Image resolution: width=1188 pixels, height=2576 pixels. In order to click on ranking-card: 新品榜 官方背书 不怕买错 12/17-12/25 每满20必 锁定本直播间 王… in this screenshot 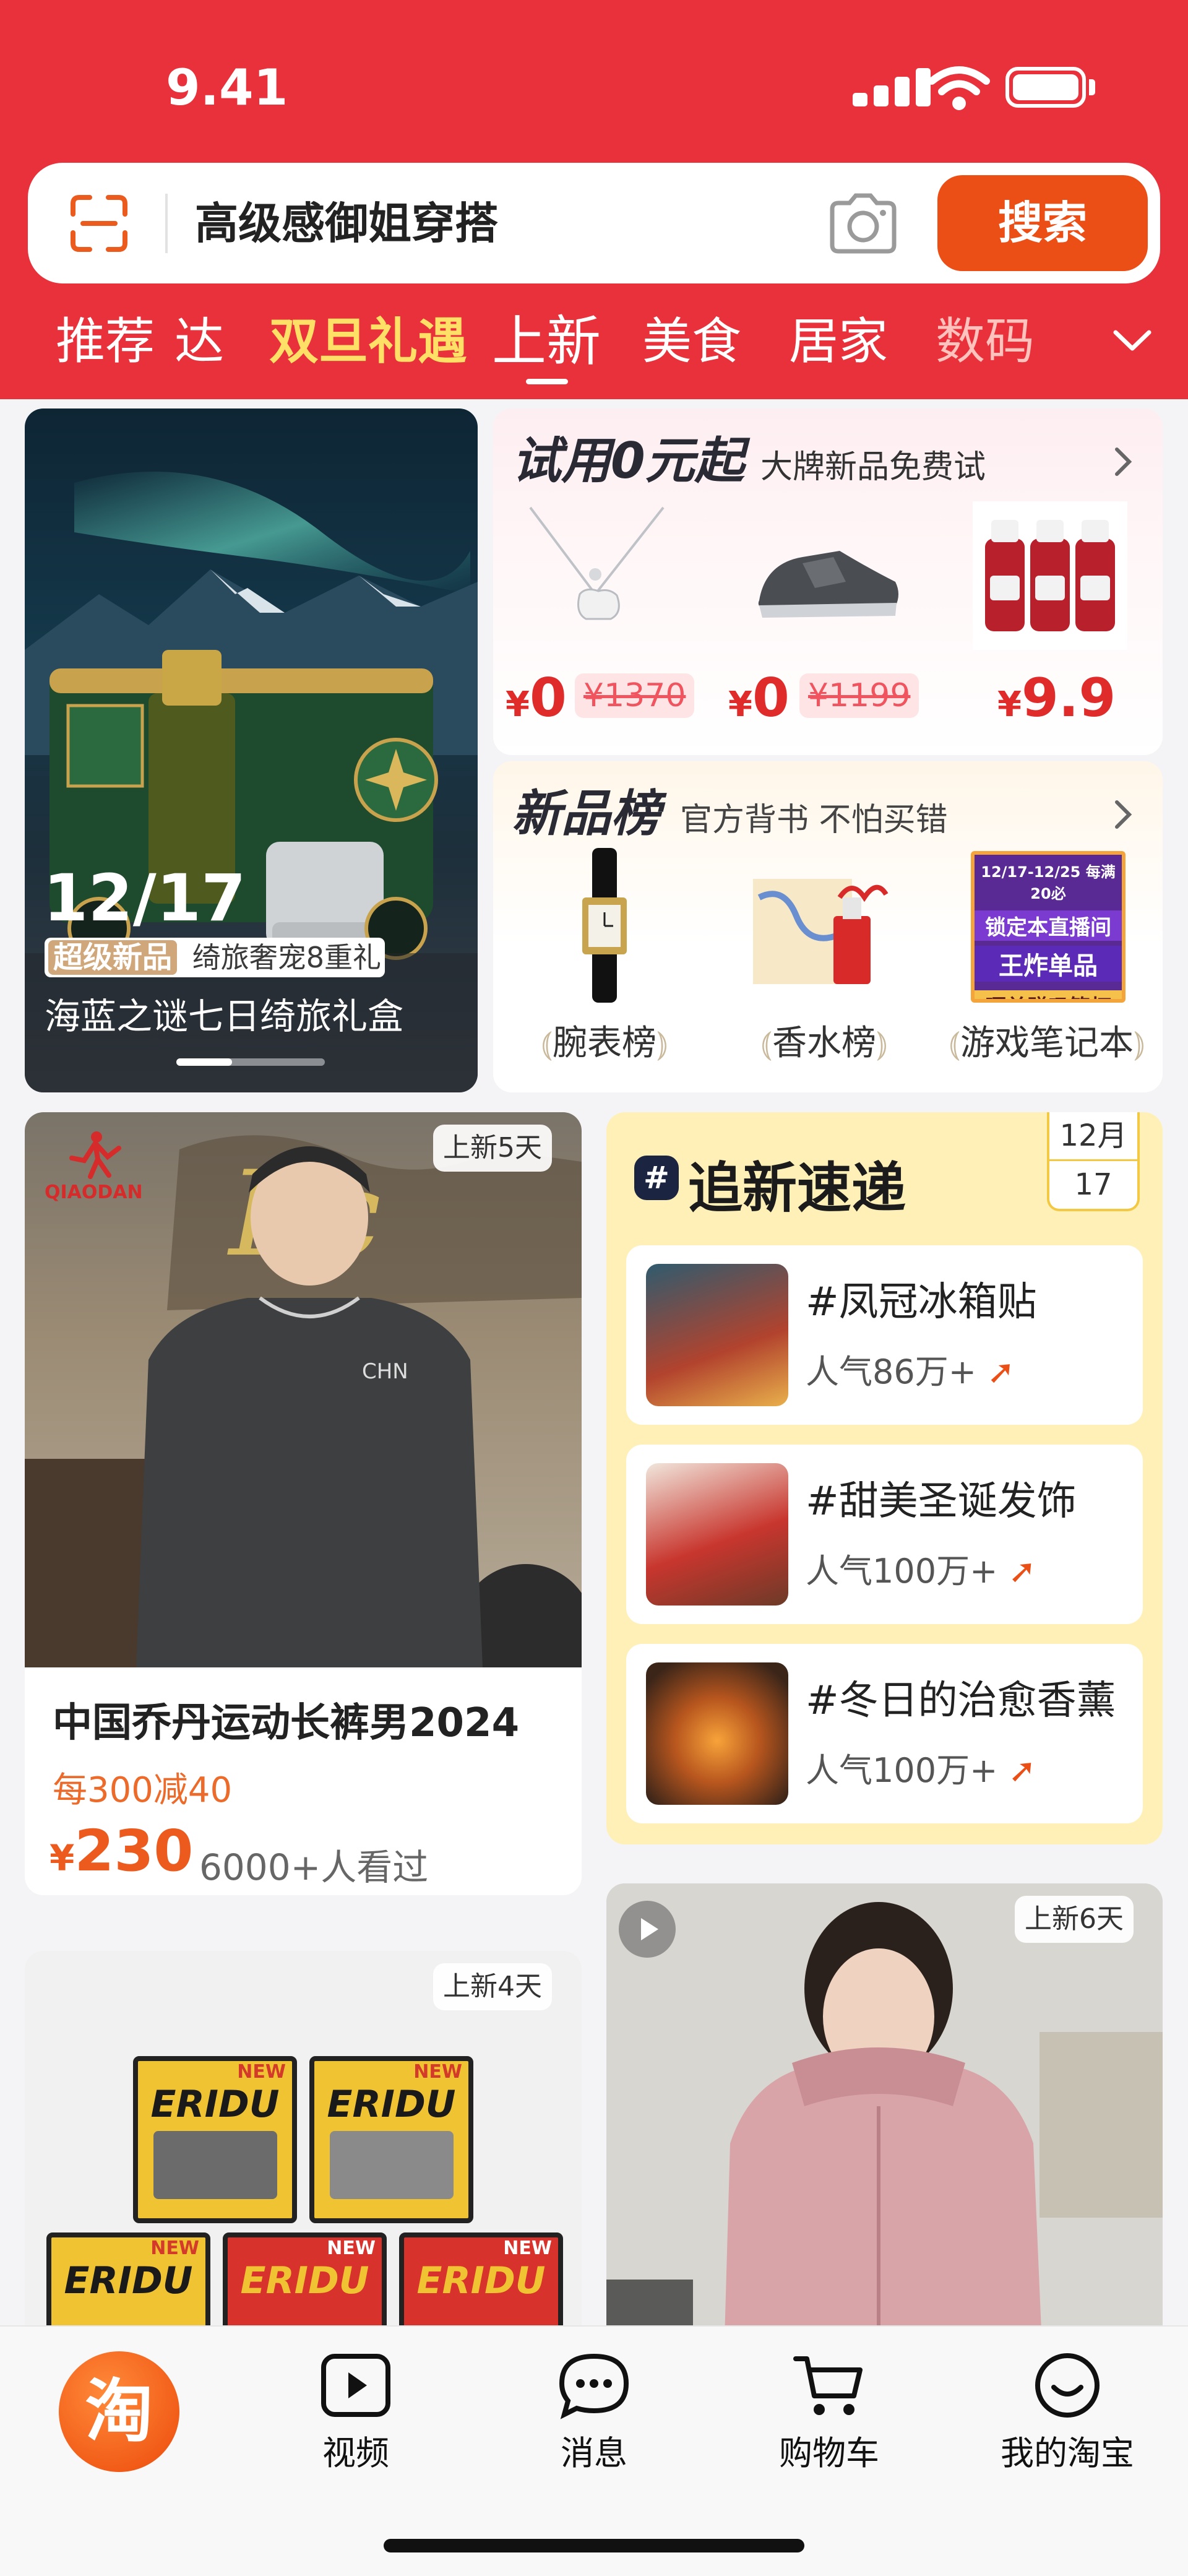, I will do `click(828, 926)`.